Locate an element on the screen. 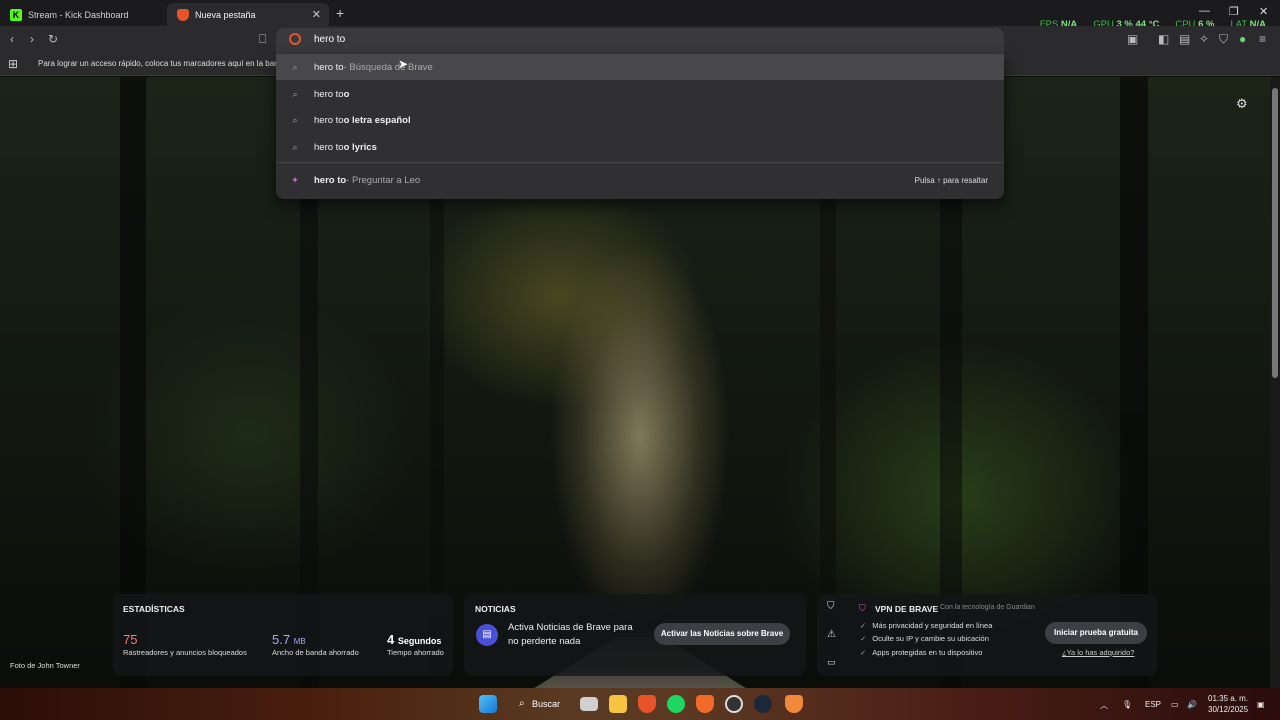  clock: 01:35 a. m. 30/12/2025 is located at coordinates (1228, 704).